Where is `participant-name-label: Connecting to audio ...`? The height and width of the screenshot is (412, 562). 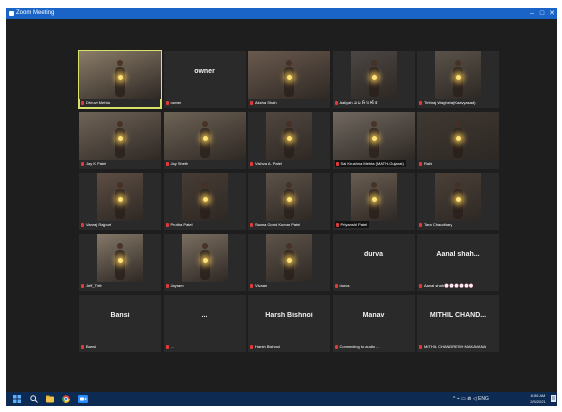
participant-name-label: Connecting to audio ... is located at coordinates (357, 346).